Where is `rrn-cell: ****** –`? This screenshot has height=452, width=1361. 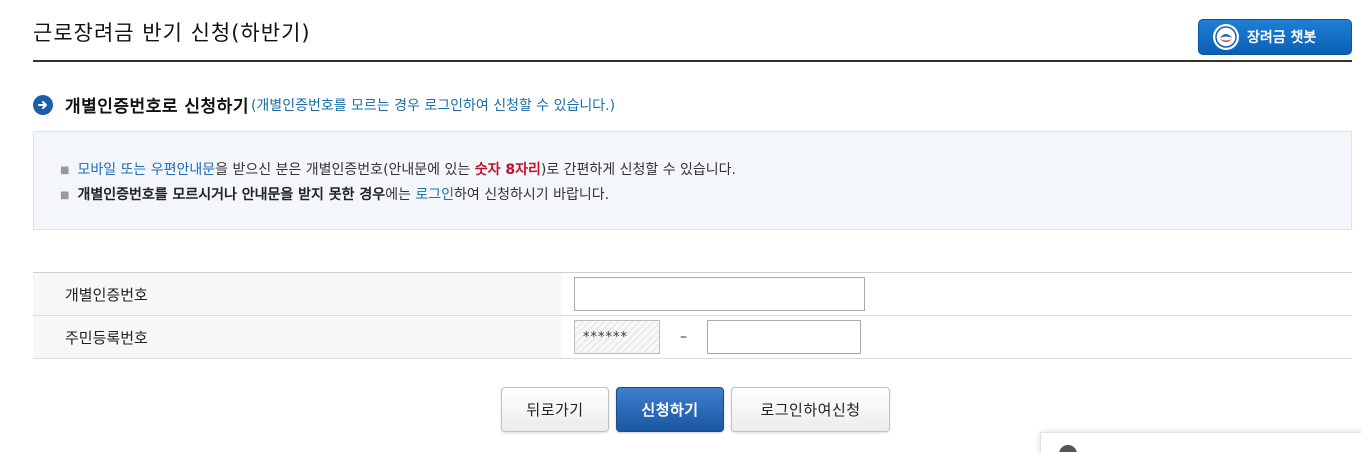
rrn-cell: ****** – is located at coordinates (956, 337).